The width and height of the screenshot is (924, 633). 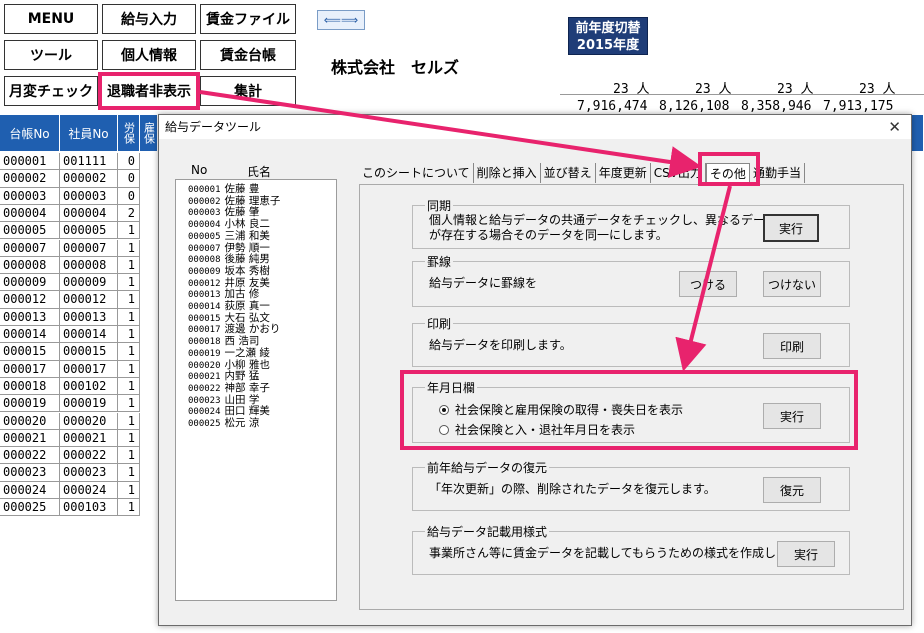 I want to click on tools-button: ツール, so click(x=51, y=55).